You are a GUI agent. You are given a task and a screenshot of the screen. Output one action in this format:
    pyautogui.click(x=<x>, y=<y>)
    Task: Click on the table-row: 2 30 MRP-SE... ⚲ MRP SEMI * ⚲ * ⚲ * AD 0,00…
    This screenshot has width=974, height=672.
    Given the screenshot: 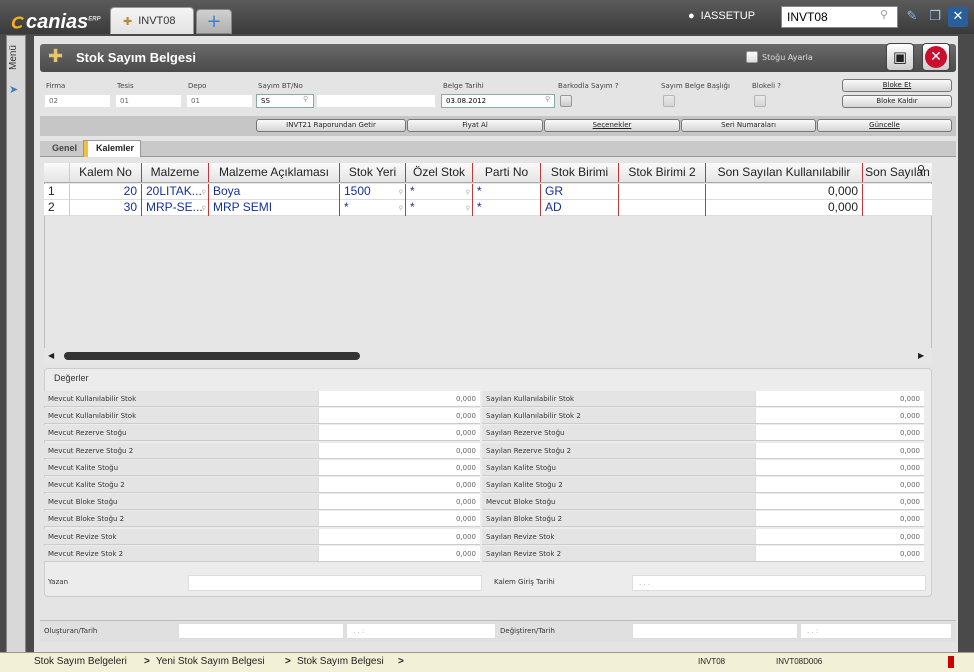 What is the action you would take?
    pyautogui.click(x=488, y=208)
    